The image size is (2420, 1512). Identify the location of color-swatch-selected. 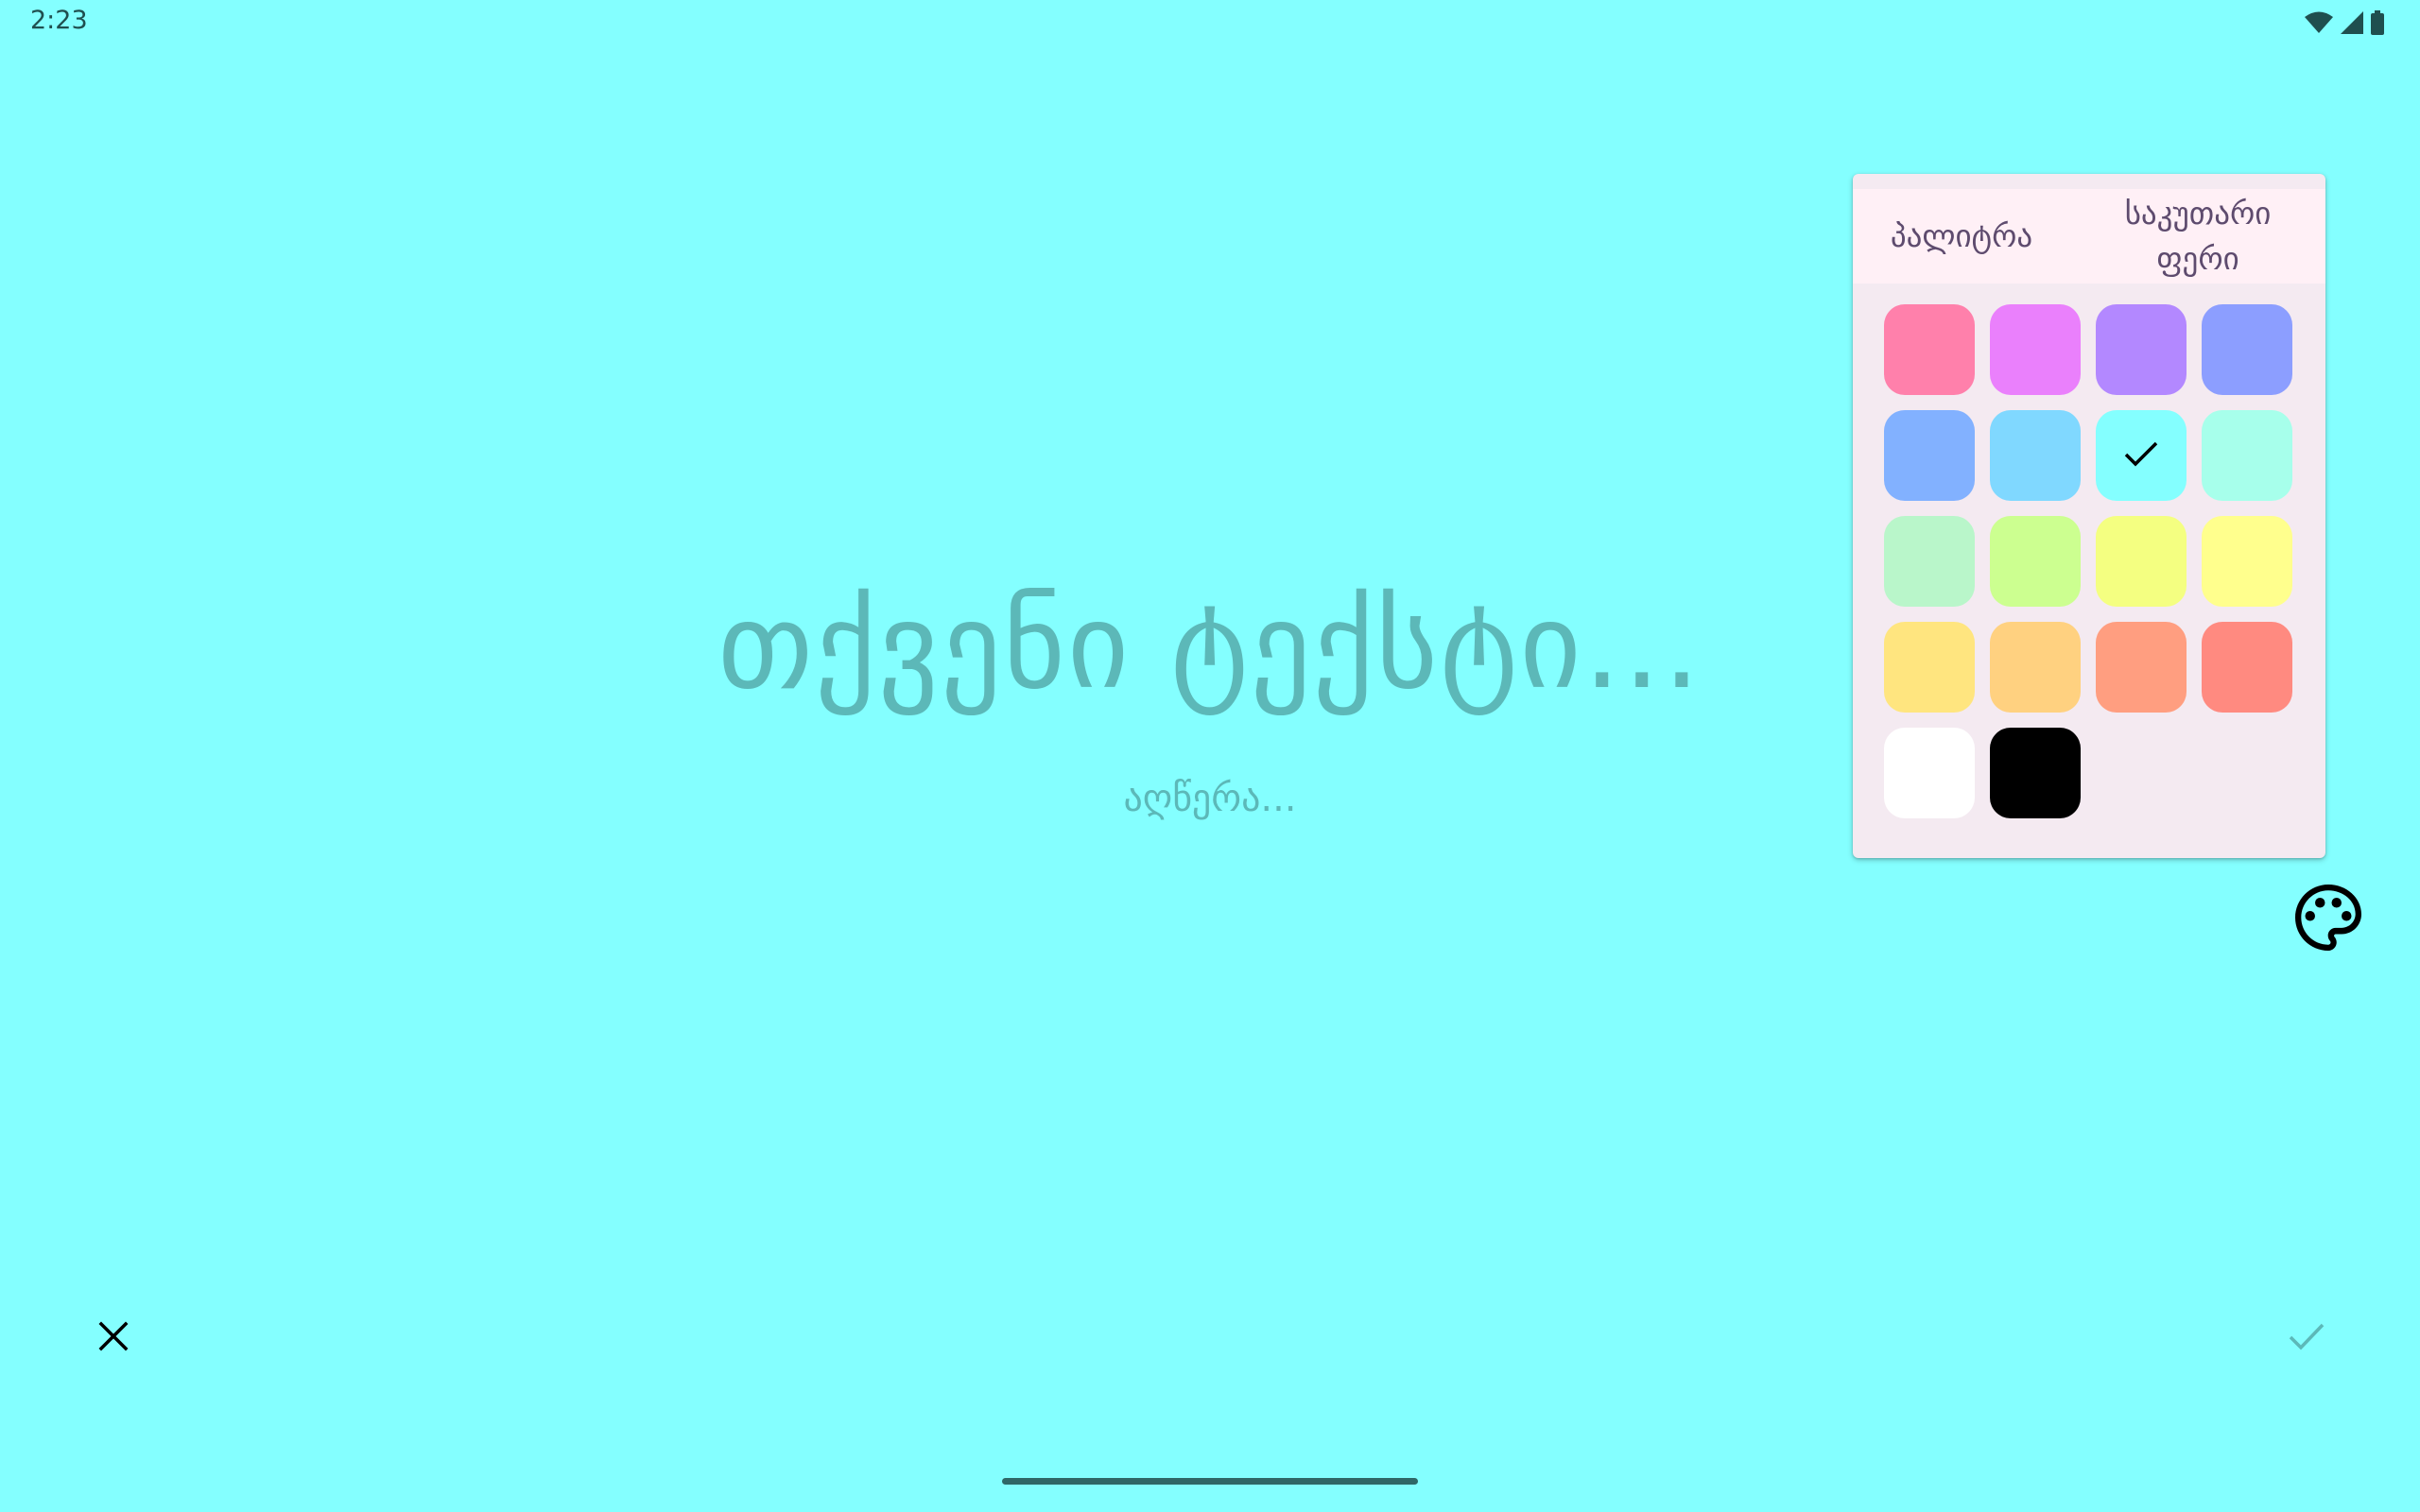
(2141, 455).